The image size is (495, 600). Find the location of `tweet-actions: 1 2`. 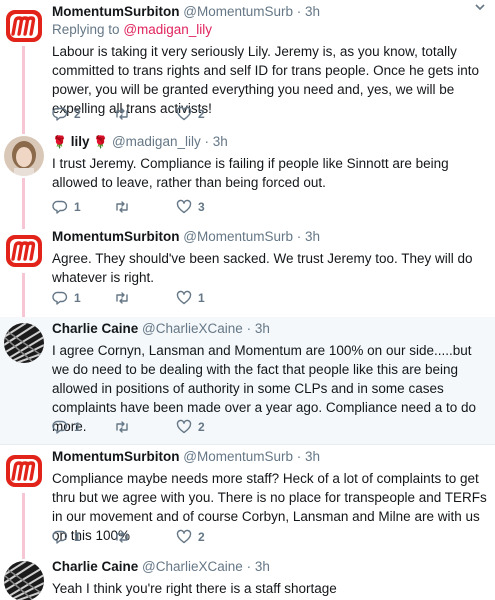

tweet-actions: 1 2 is located at coordinates (145, 537).